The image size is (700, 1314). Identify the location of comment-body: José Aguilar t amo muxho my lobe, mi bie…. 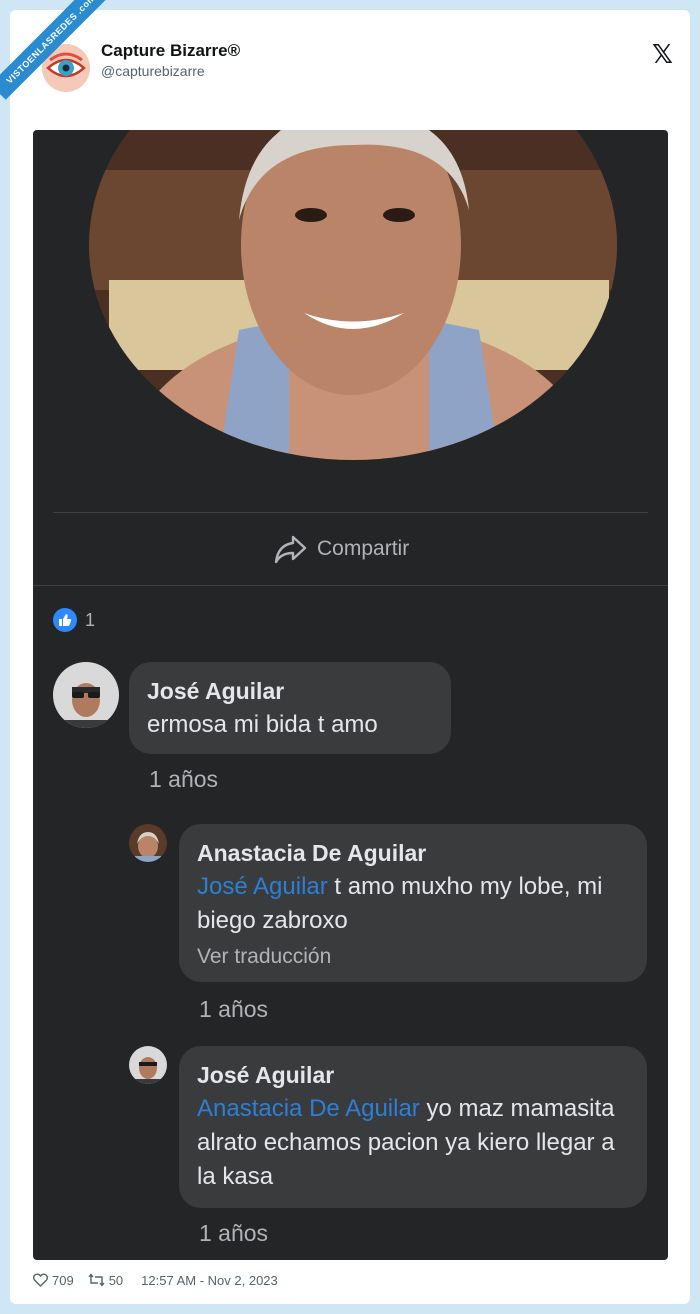
(400, 903).